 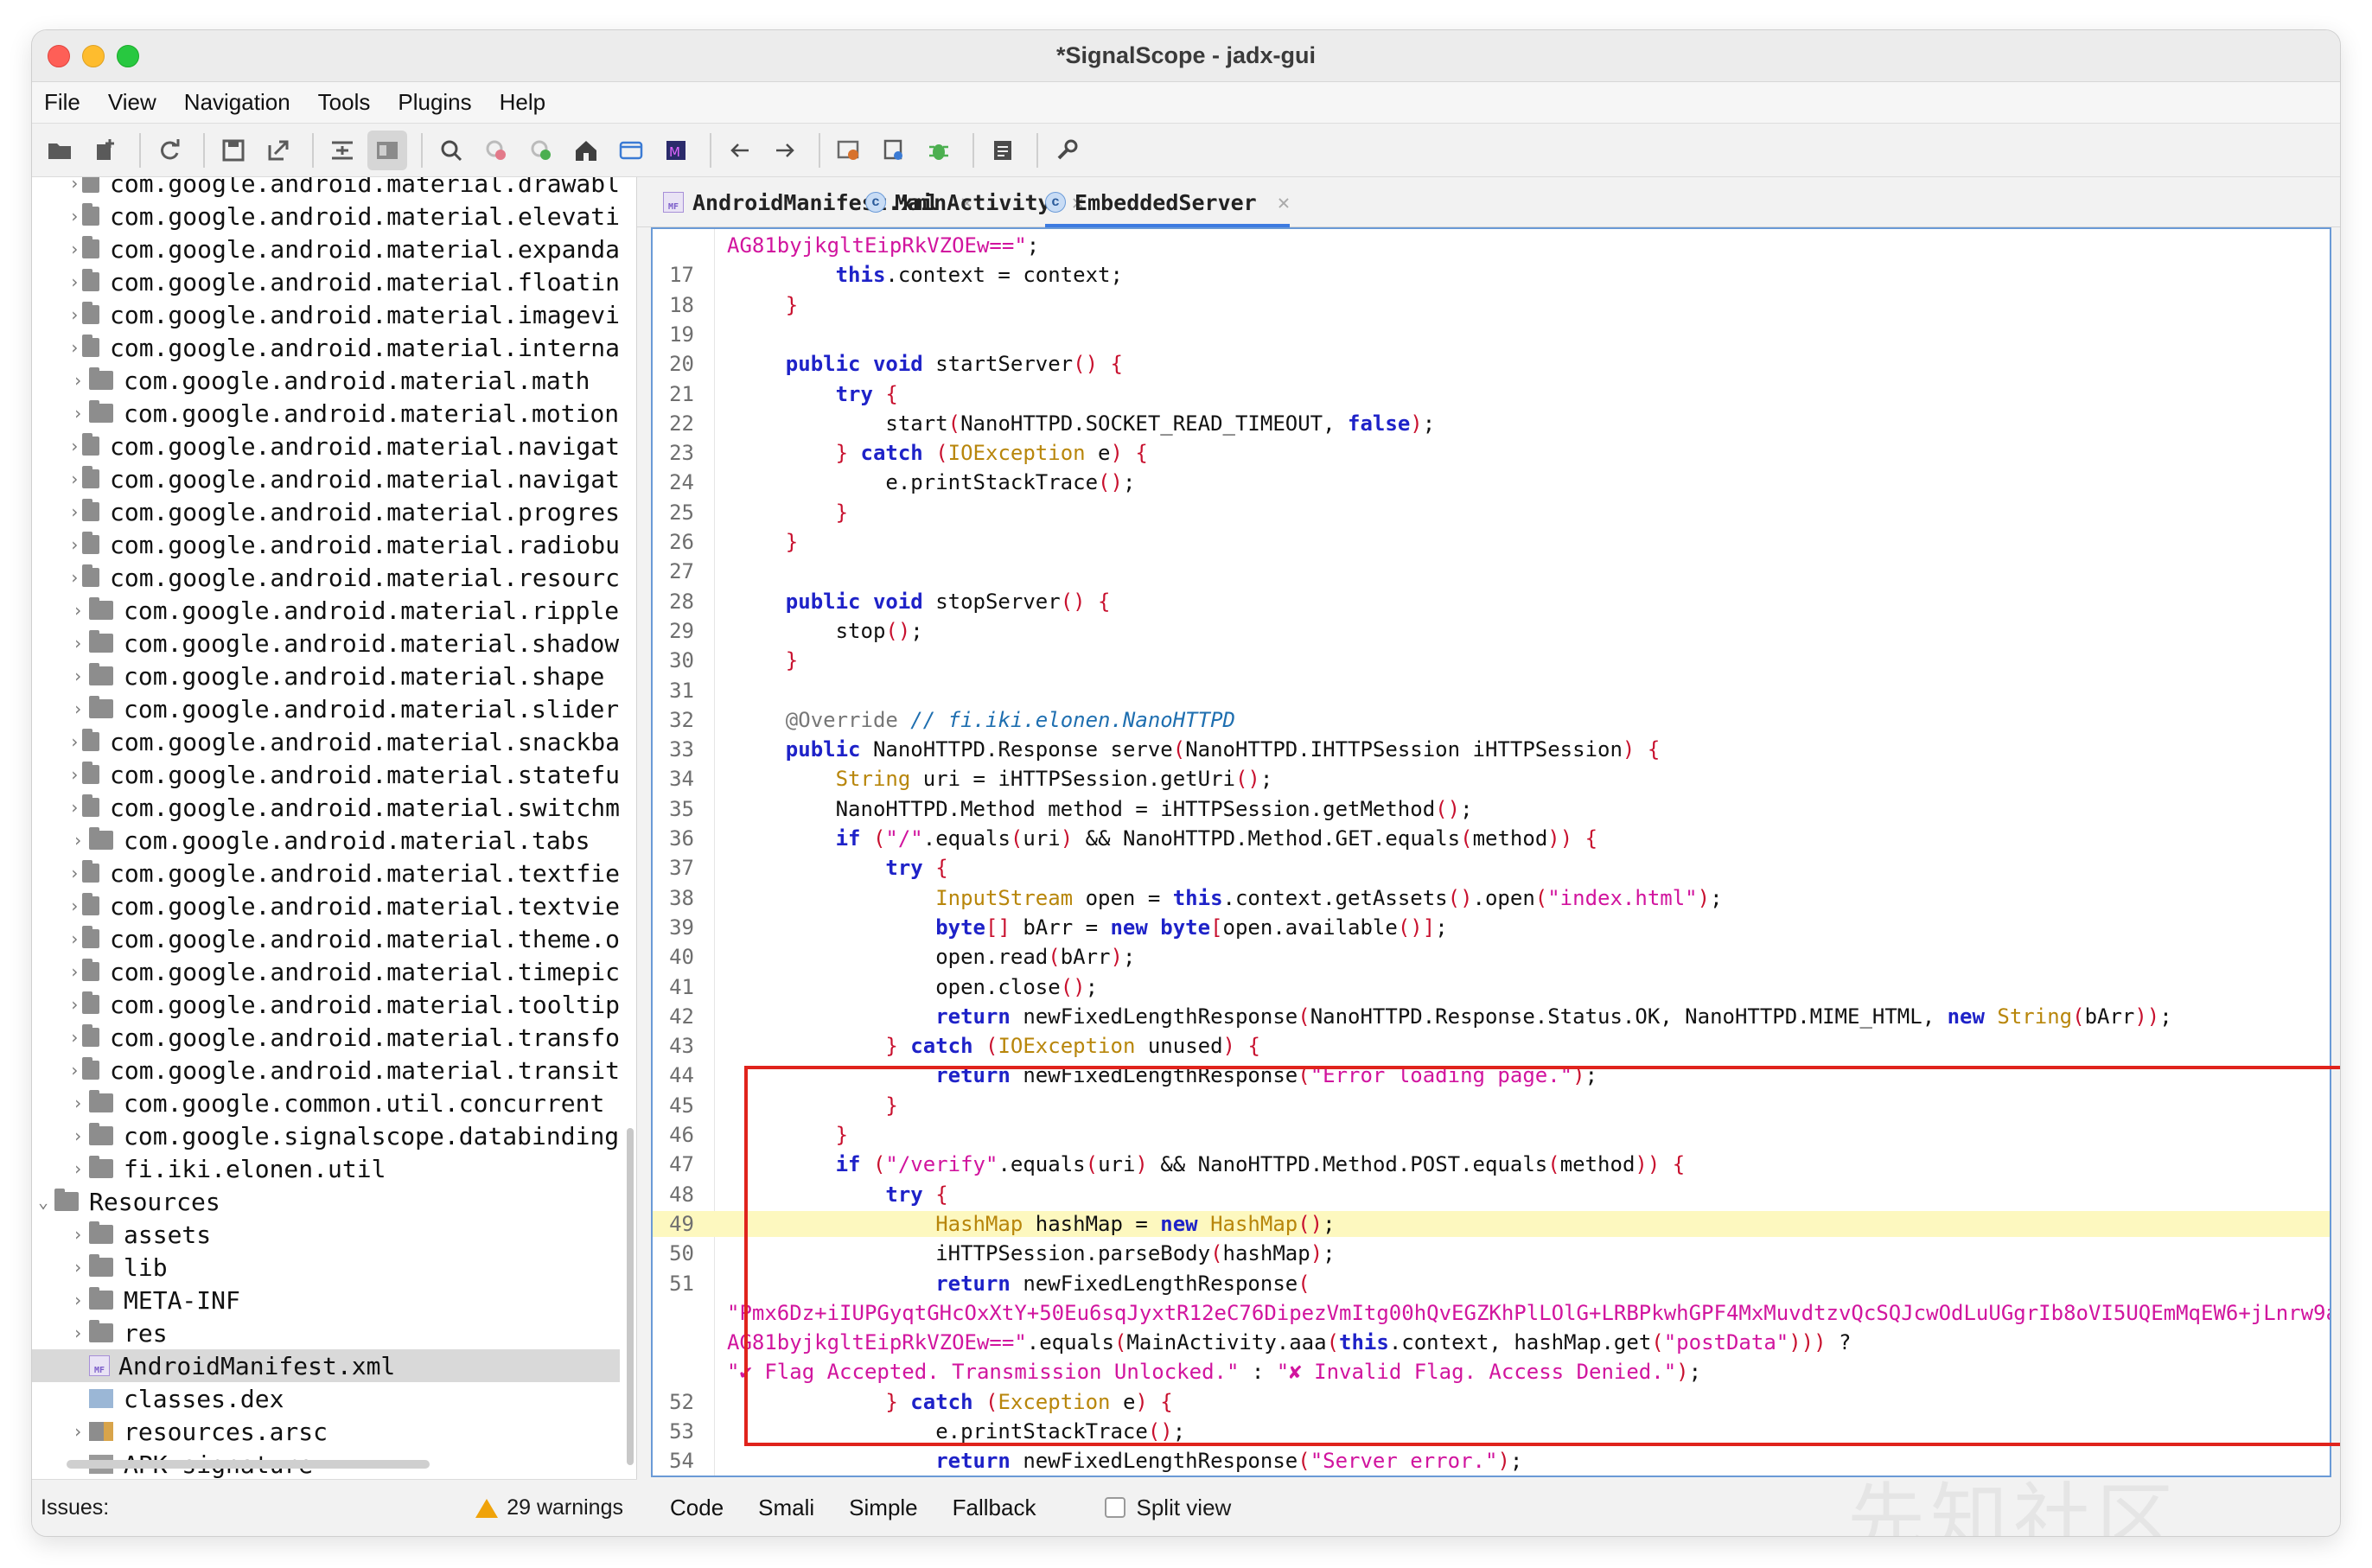 I want to click on tree-item: › com.google.android.material.textfie, so click(x=326, y=873).